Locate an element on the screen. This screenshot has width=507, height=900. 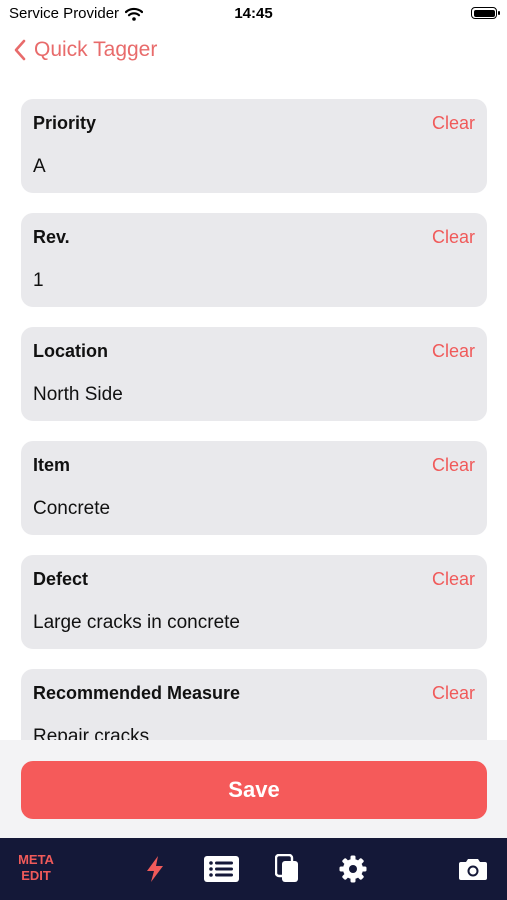
chevron-left-icon is located at coordinates (20, 50).